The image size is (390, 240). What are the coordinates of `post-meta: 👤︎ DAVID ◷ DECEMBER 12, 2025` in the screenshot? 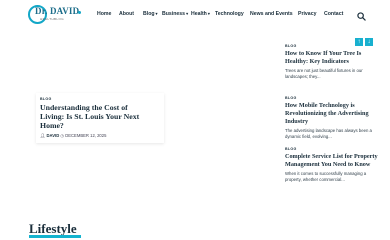 It's located at (100, 136).